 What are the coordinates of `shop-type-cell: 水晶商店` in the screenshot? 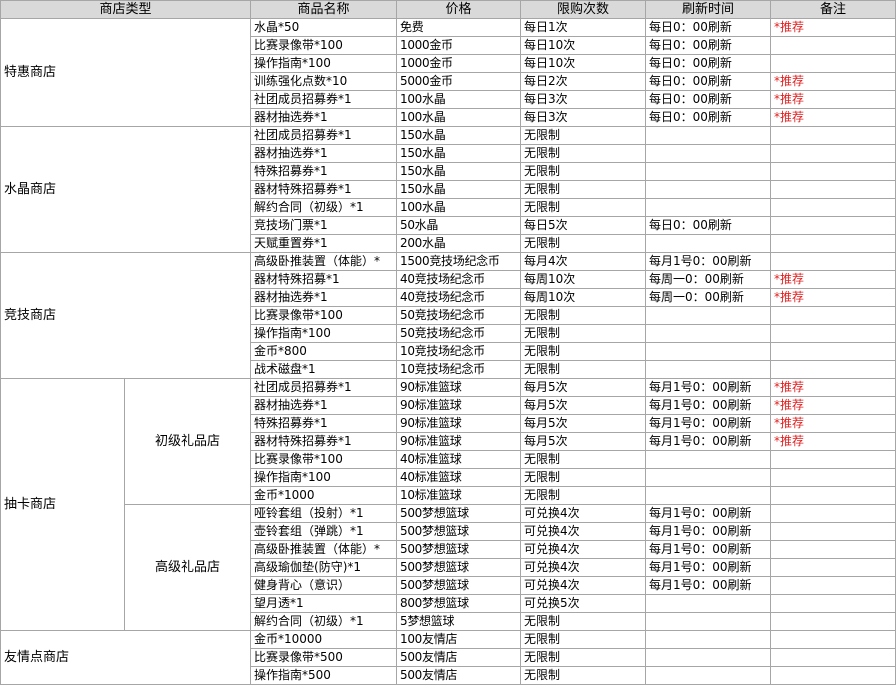 It's located at (126, 189).